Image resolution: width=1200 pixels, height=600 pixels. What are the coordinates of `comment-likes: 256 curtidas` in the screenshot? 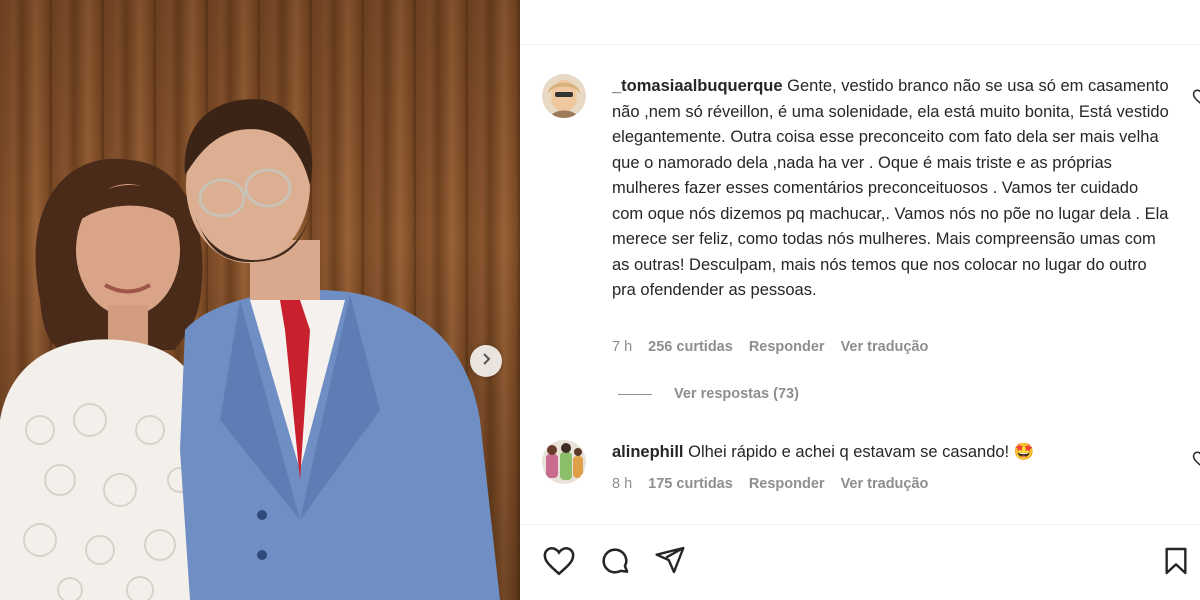 It's located at (690, 347).